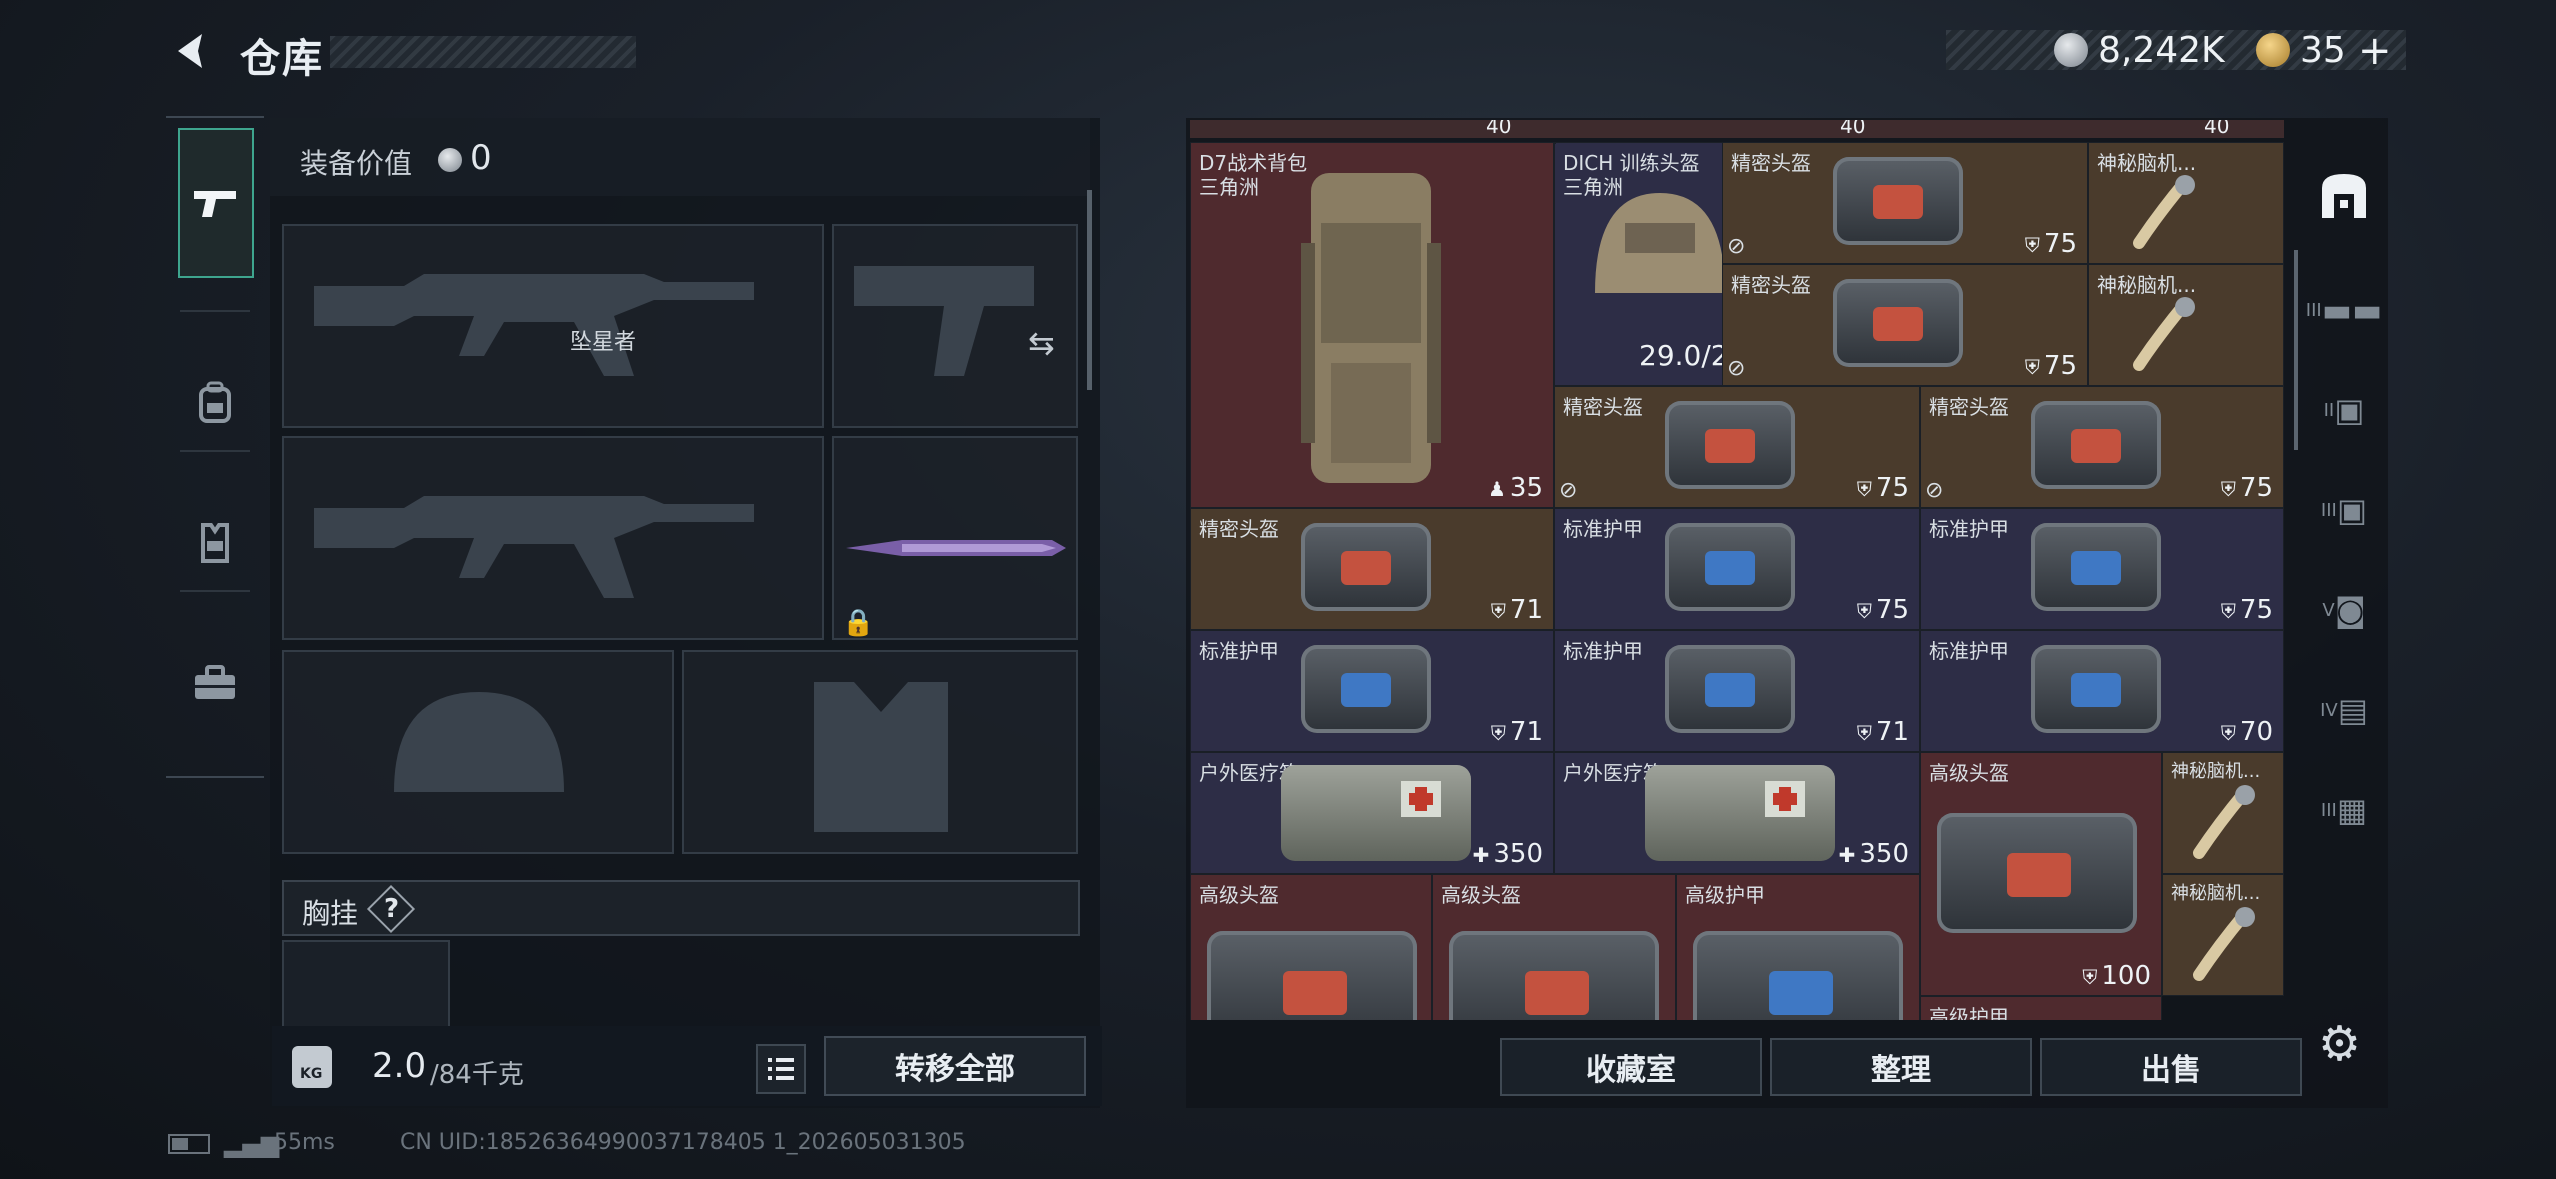  What do you see at coordinates (450, 160) in the screenshot?
I see `value-coin-icon` at bounding box center [450, 160].